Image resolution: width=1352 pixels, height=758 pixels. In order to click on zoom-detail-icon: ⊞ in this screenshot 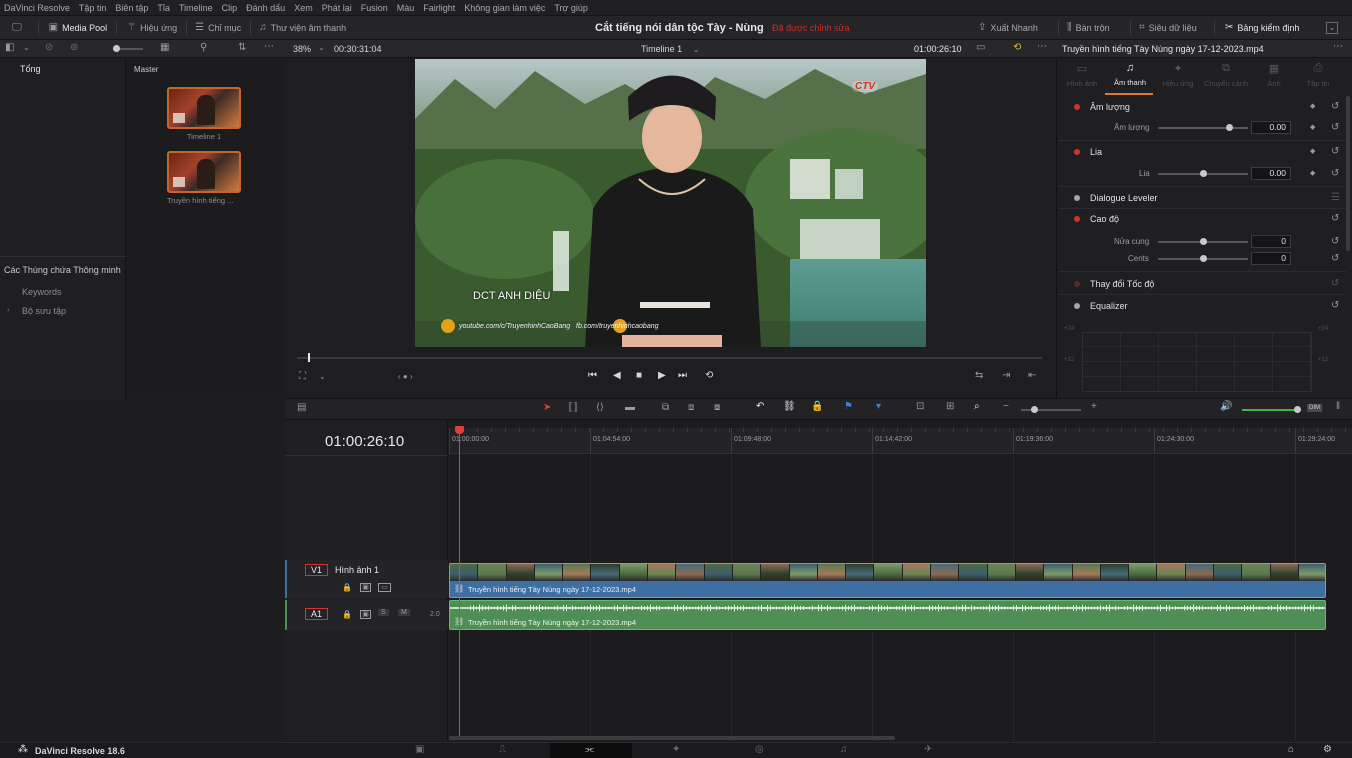, I will do `click(950, 407)`.